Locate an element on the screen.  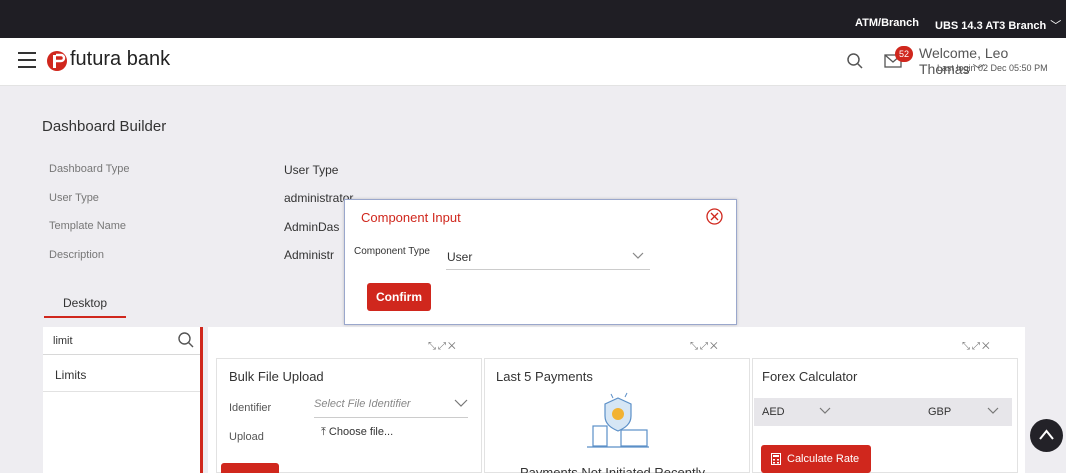
hamburger-icon is located at coordinates (27, 60).